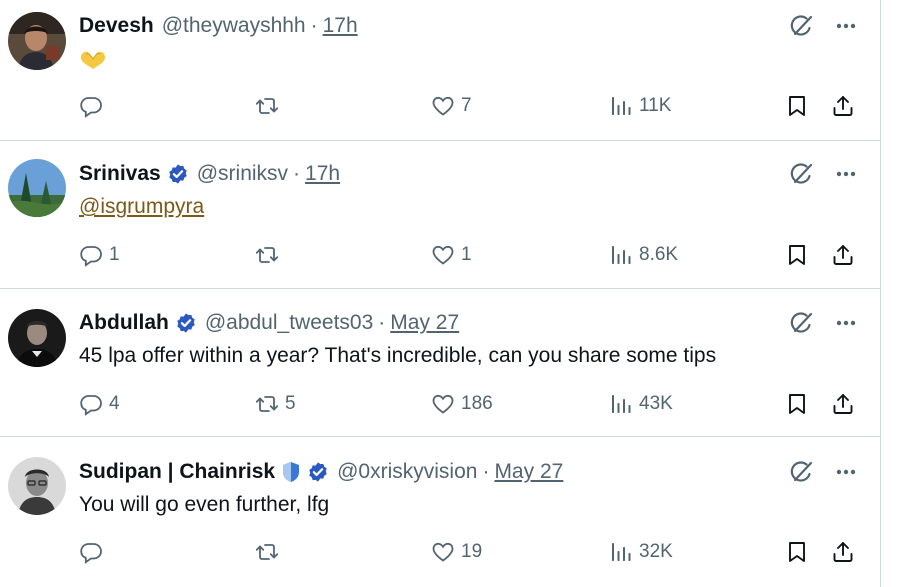  Describe the element at coordinates (659, 254) in the screenshot. I see `views-count: 8.6K` at that location.